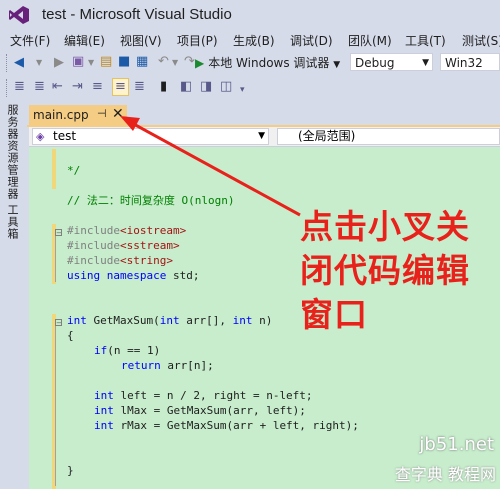 The image size is (500, 489). What do you see at coordinates (19, 15) in the screenshot?
I see `visual-studio-logo-icon` at bounding box center [19, 15].